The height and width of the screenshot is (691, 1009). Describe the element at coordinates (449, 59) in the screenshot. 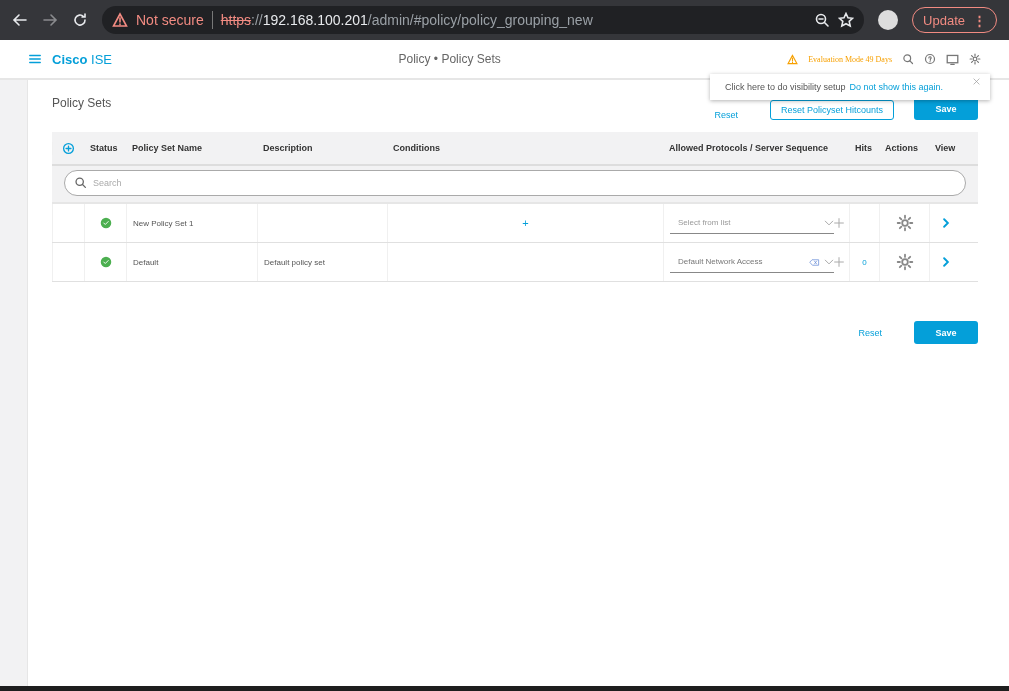

I see `page-breadcrumb: Policy • Policy Sets` at that location.